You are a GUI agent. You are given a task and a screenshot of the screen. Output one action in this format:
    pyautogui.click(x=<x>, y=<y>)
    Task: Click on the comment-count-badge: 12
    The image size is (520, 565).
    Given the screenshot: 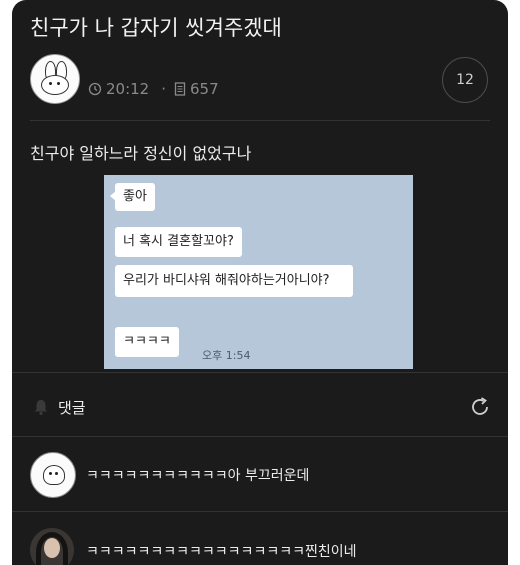 What is the action you would take?
    pyautogui.click(x=465, y=80)
    